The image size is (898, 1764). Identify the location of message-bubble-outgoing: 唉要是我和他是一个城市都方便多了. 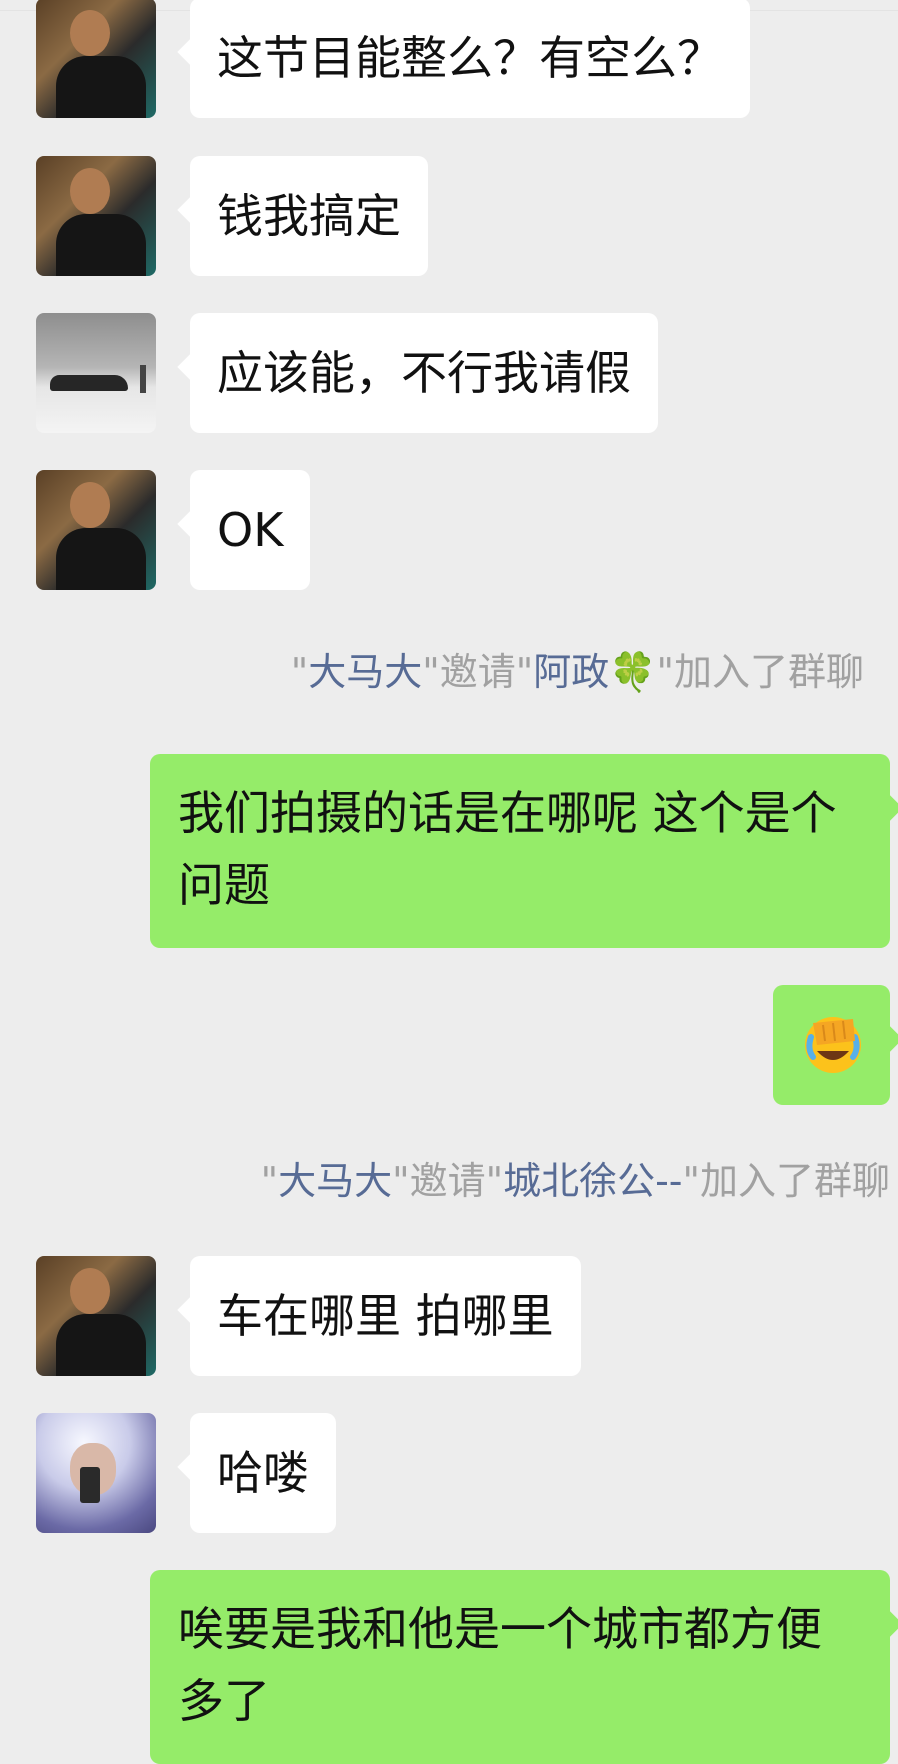
(520, 1667).